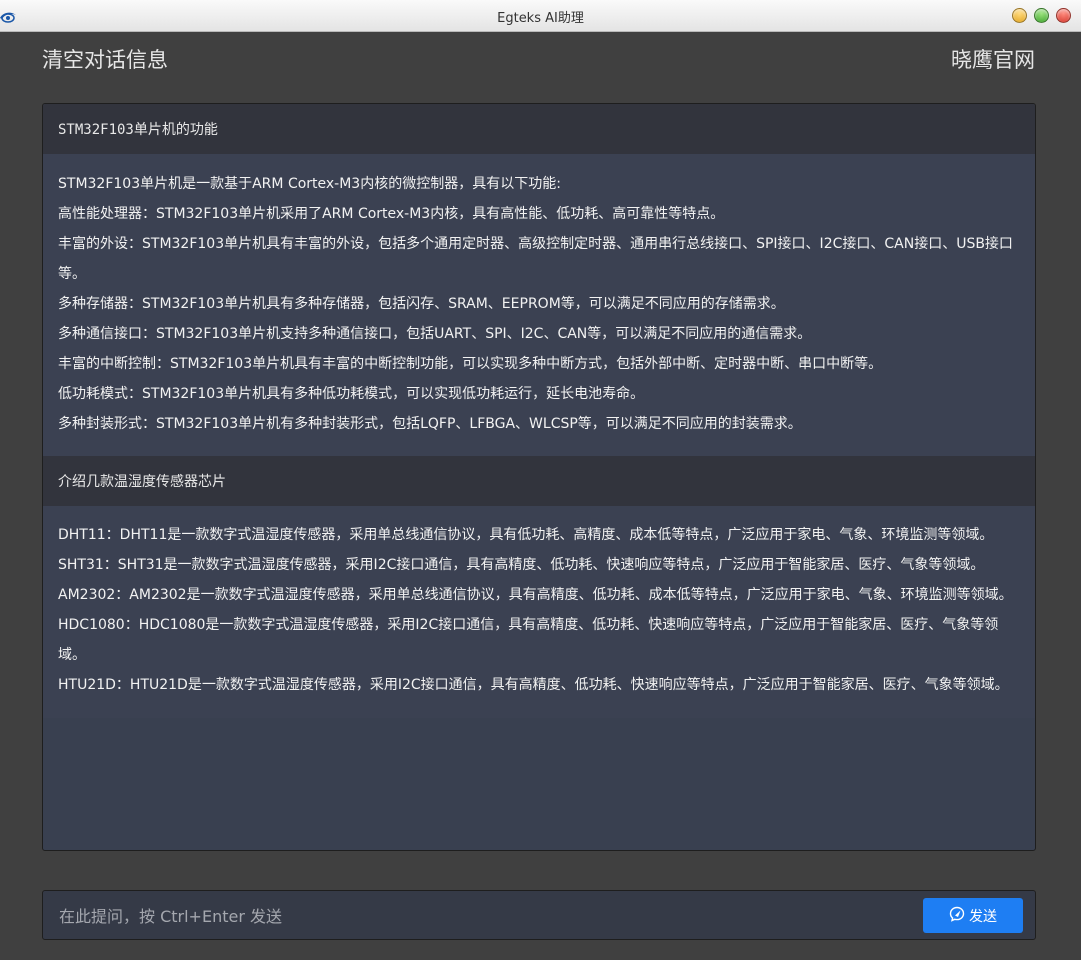 This screenshot has width=1081, height=960. I want to click on window-controls, so click(1041, 15).